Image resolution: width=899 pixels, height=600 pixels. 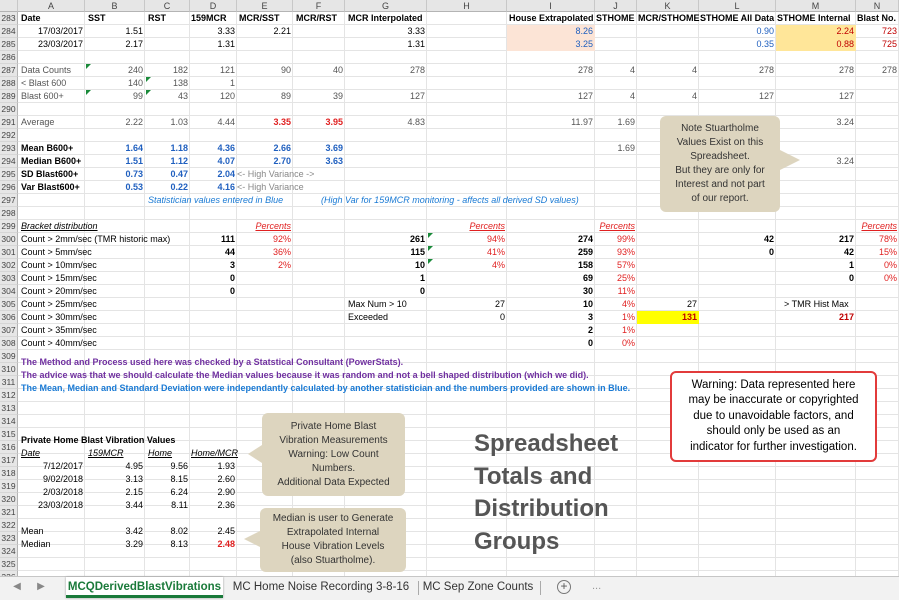 What do you see at coordinates (318, 122) in the screenshot?
I see `cell: 3.95` at bounding box center [318, 122].